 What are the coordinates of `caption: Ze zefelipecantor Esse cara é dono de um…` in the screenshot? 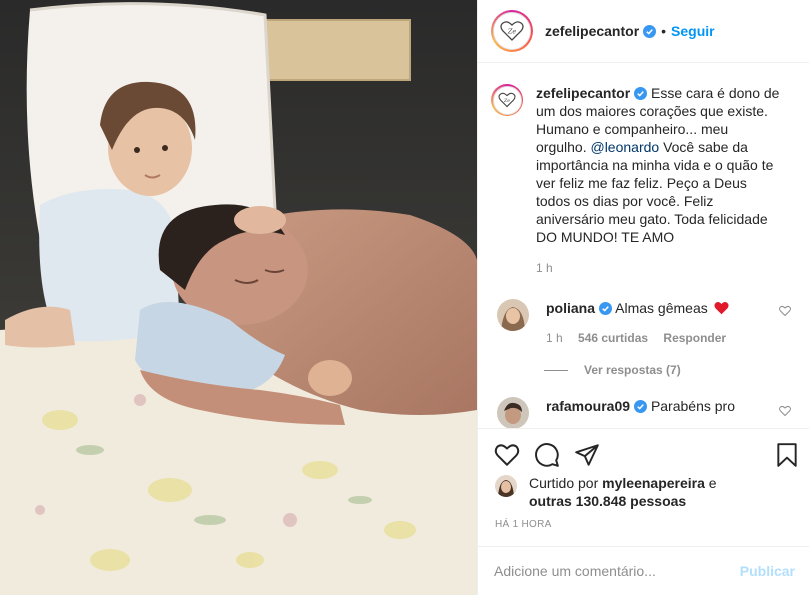 It's located at (643, 170).